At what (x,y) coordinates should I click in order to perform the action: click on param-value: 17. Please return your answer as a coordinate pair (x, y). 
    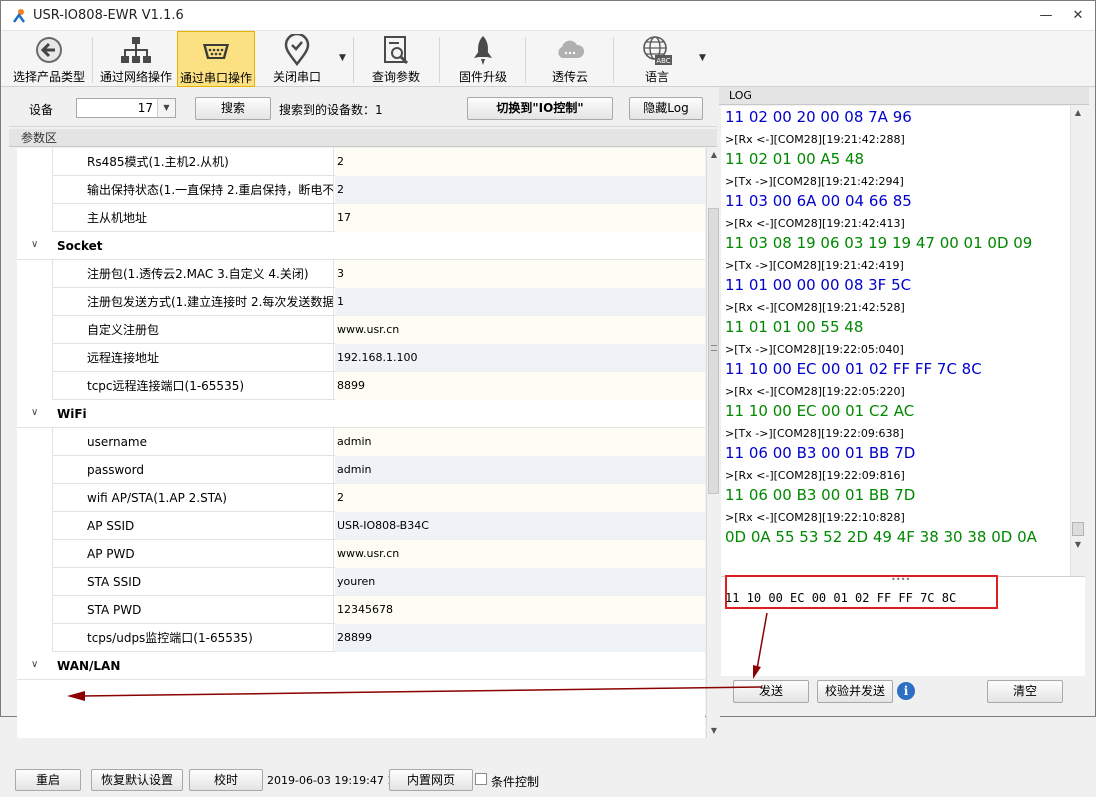
    Looking at the image, I should click on (520, 218).